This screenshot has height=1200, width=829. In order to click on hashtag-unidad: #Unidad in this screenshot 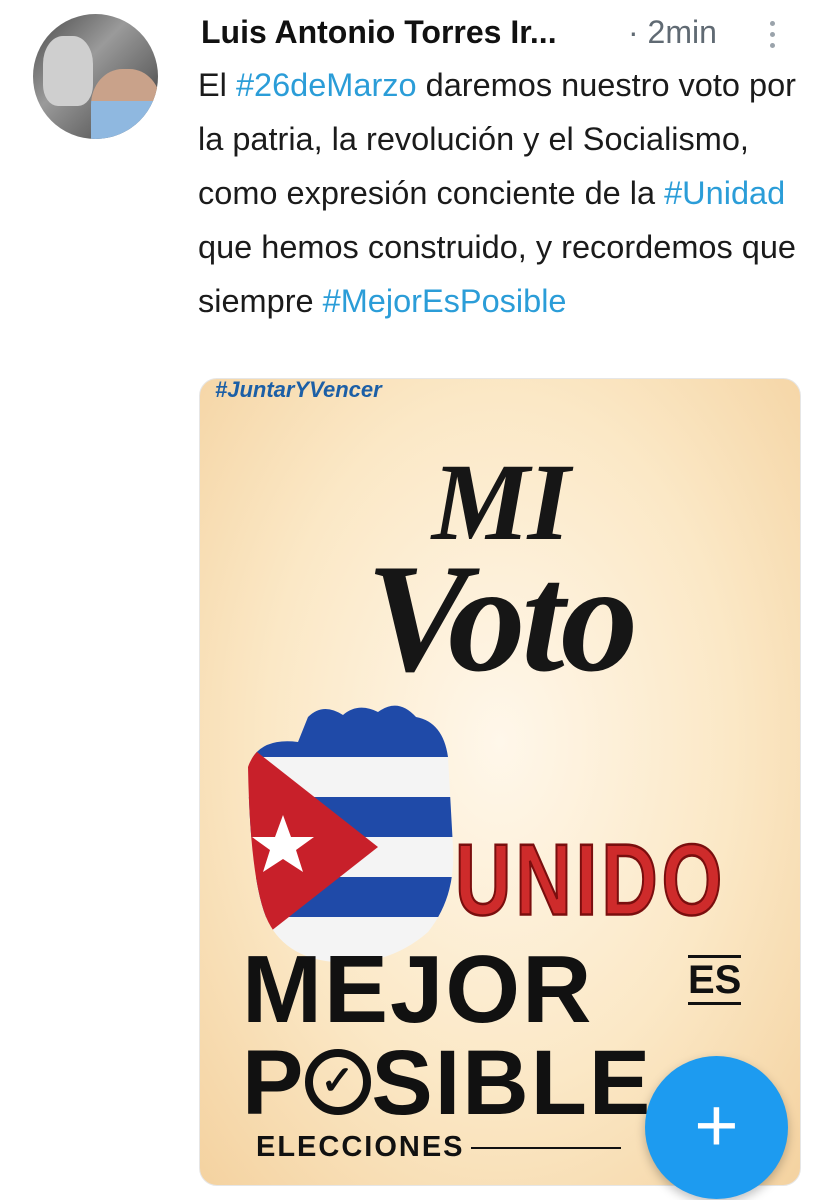, I will do `click(724, 193)`.